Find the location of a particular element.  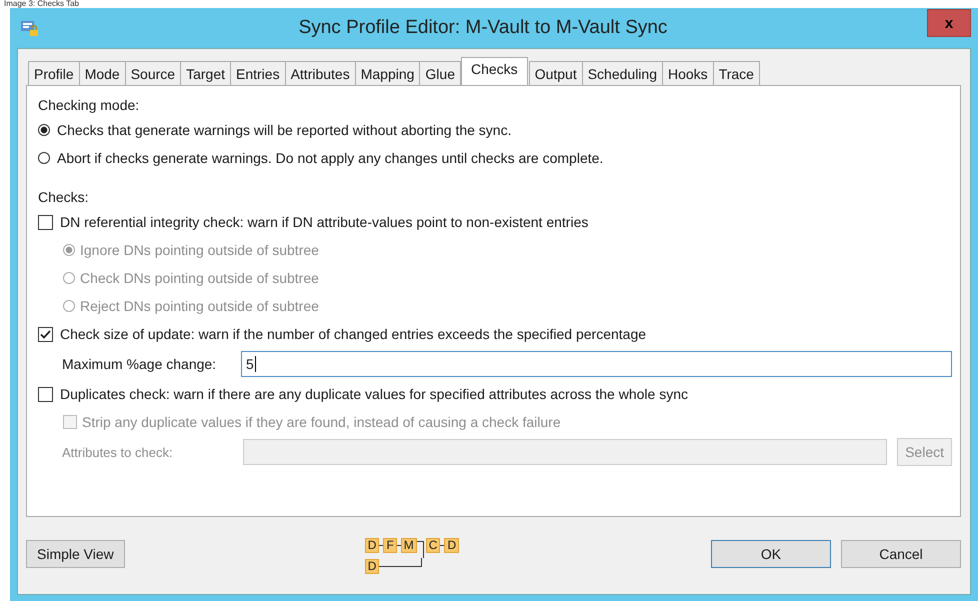

ok-button: OK is located at coordinates (771, 554).